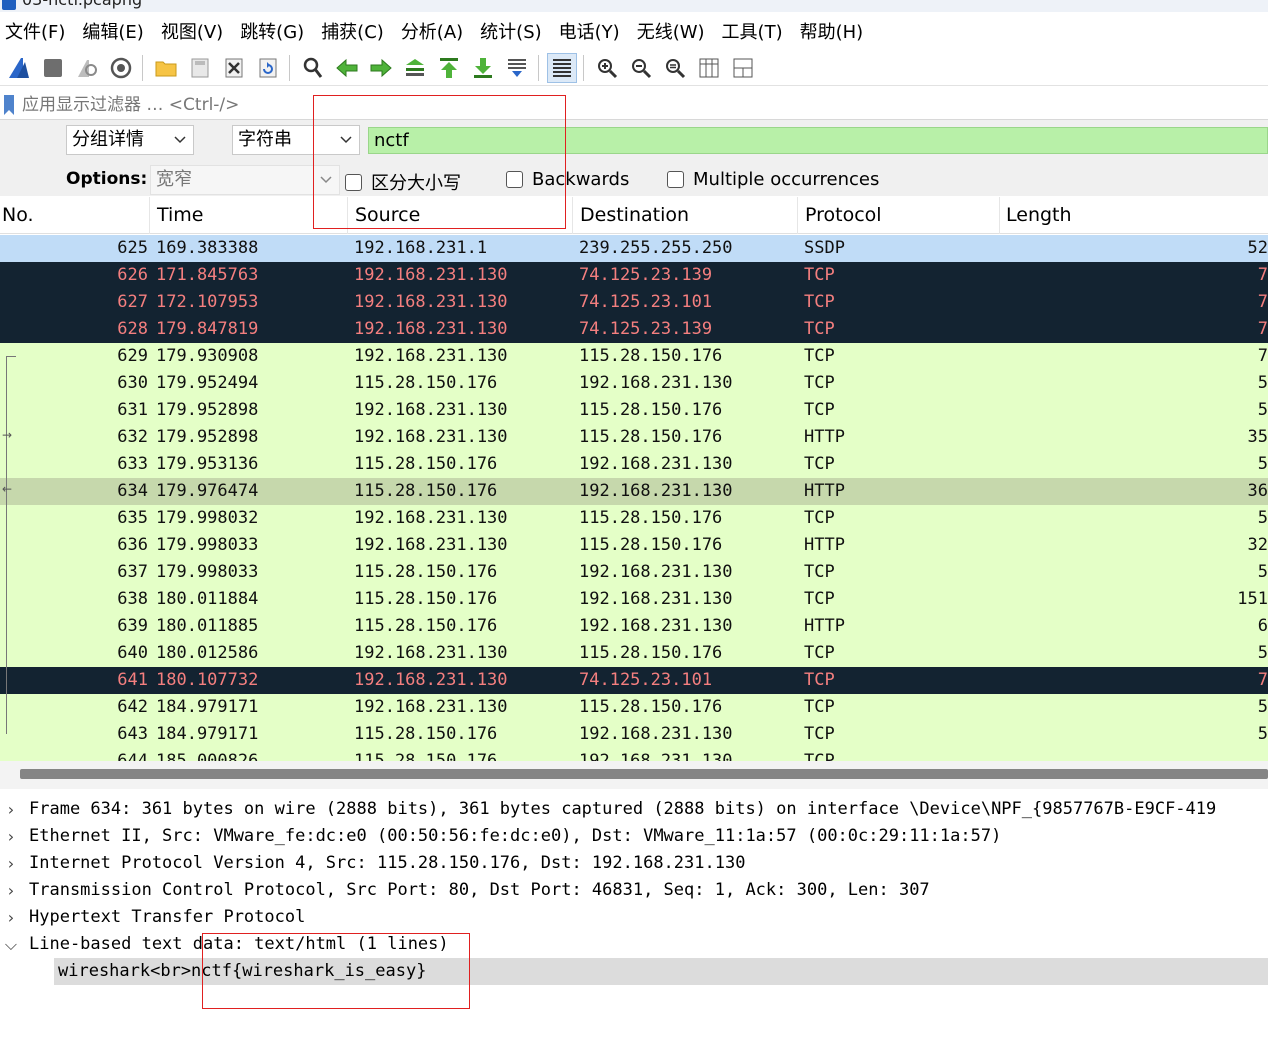  I want to click on packet-length: 7, so click(1262, 680).